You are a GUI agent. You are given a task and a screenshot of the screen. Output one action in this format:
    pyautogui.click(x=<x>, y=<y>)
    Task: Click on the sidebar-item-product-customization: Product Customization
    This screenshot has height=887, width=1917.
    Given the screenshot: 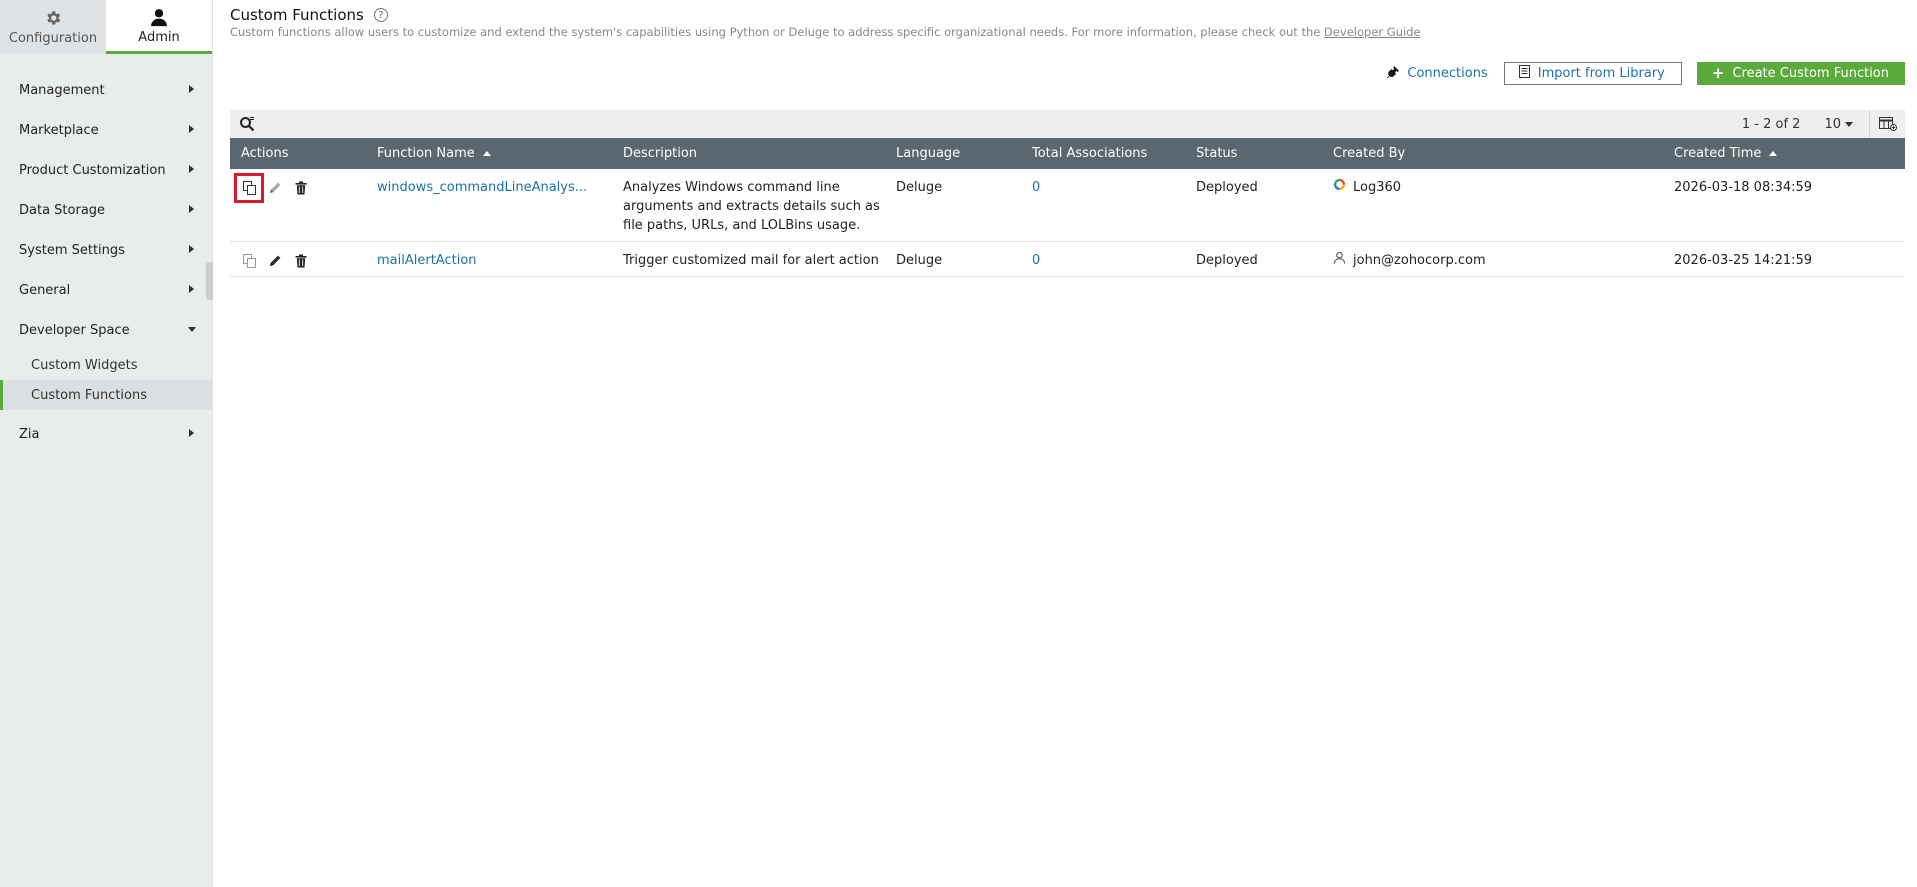 What is the action you would take?
    pyautogui.click(x=106, y=170)
    